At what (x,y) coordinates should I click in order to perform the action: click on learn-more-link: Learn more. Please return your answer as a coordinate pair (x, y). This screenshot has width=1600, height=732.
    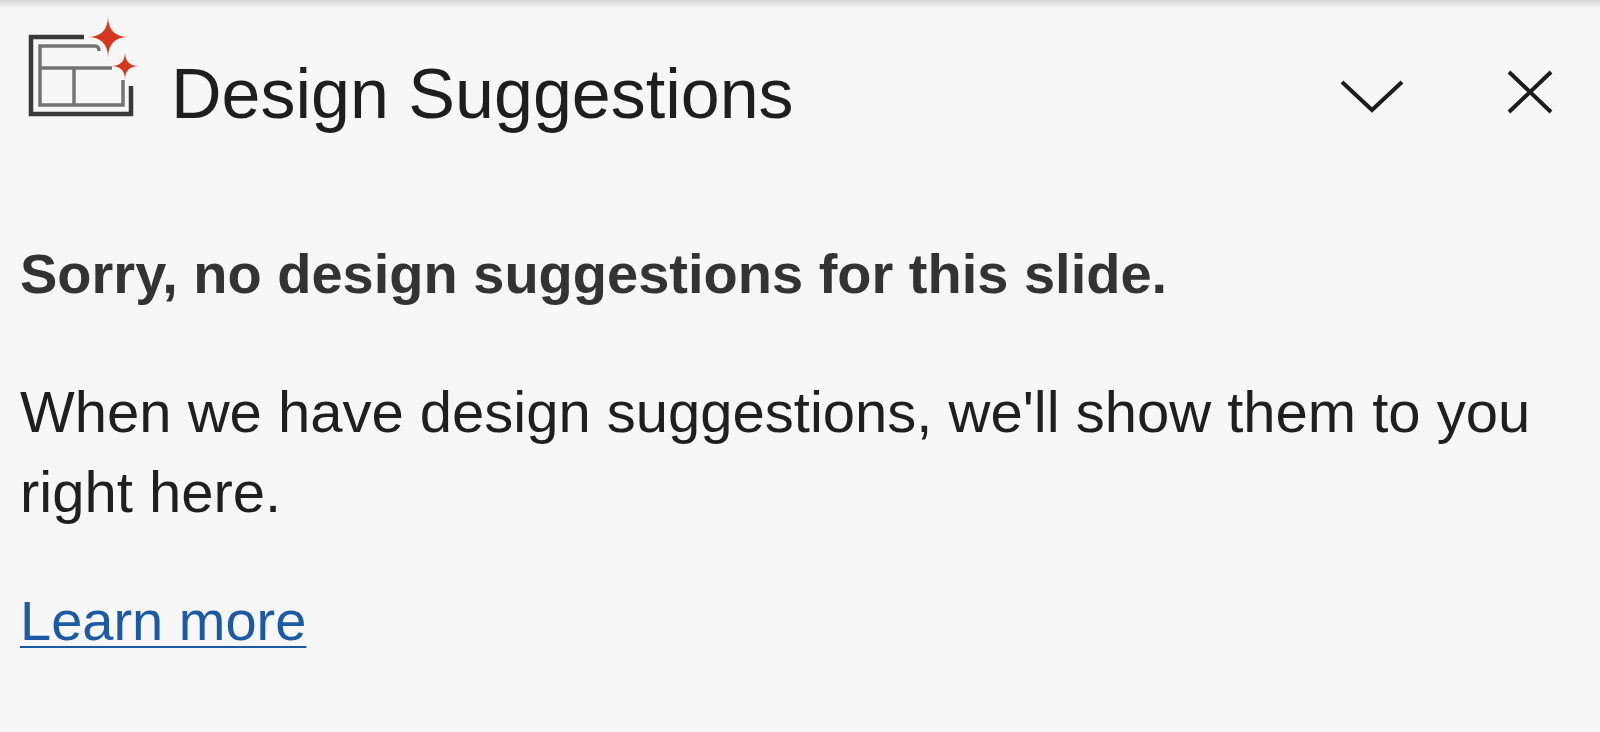
    Looking at the image, I should click on (163, 621).